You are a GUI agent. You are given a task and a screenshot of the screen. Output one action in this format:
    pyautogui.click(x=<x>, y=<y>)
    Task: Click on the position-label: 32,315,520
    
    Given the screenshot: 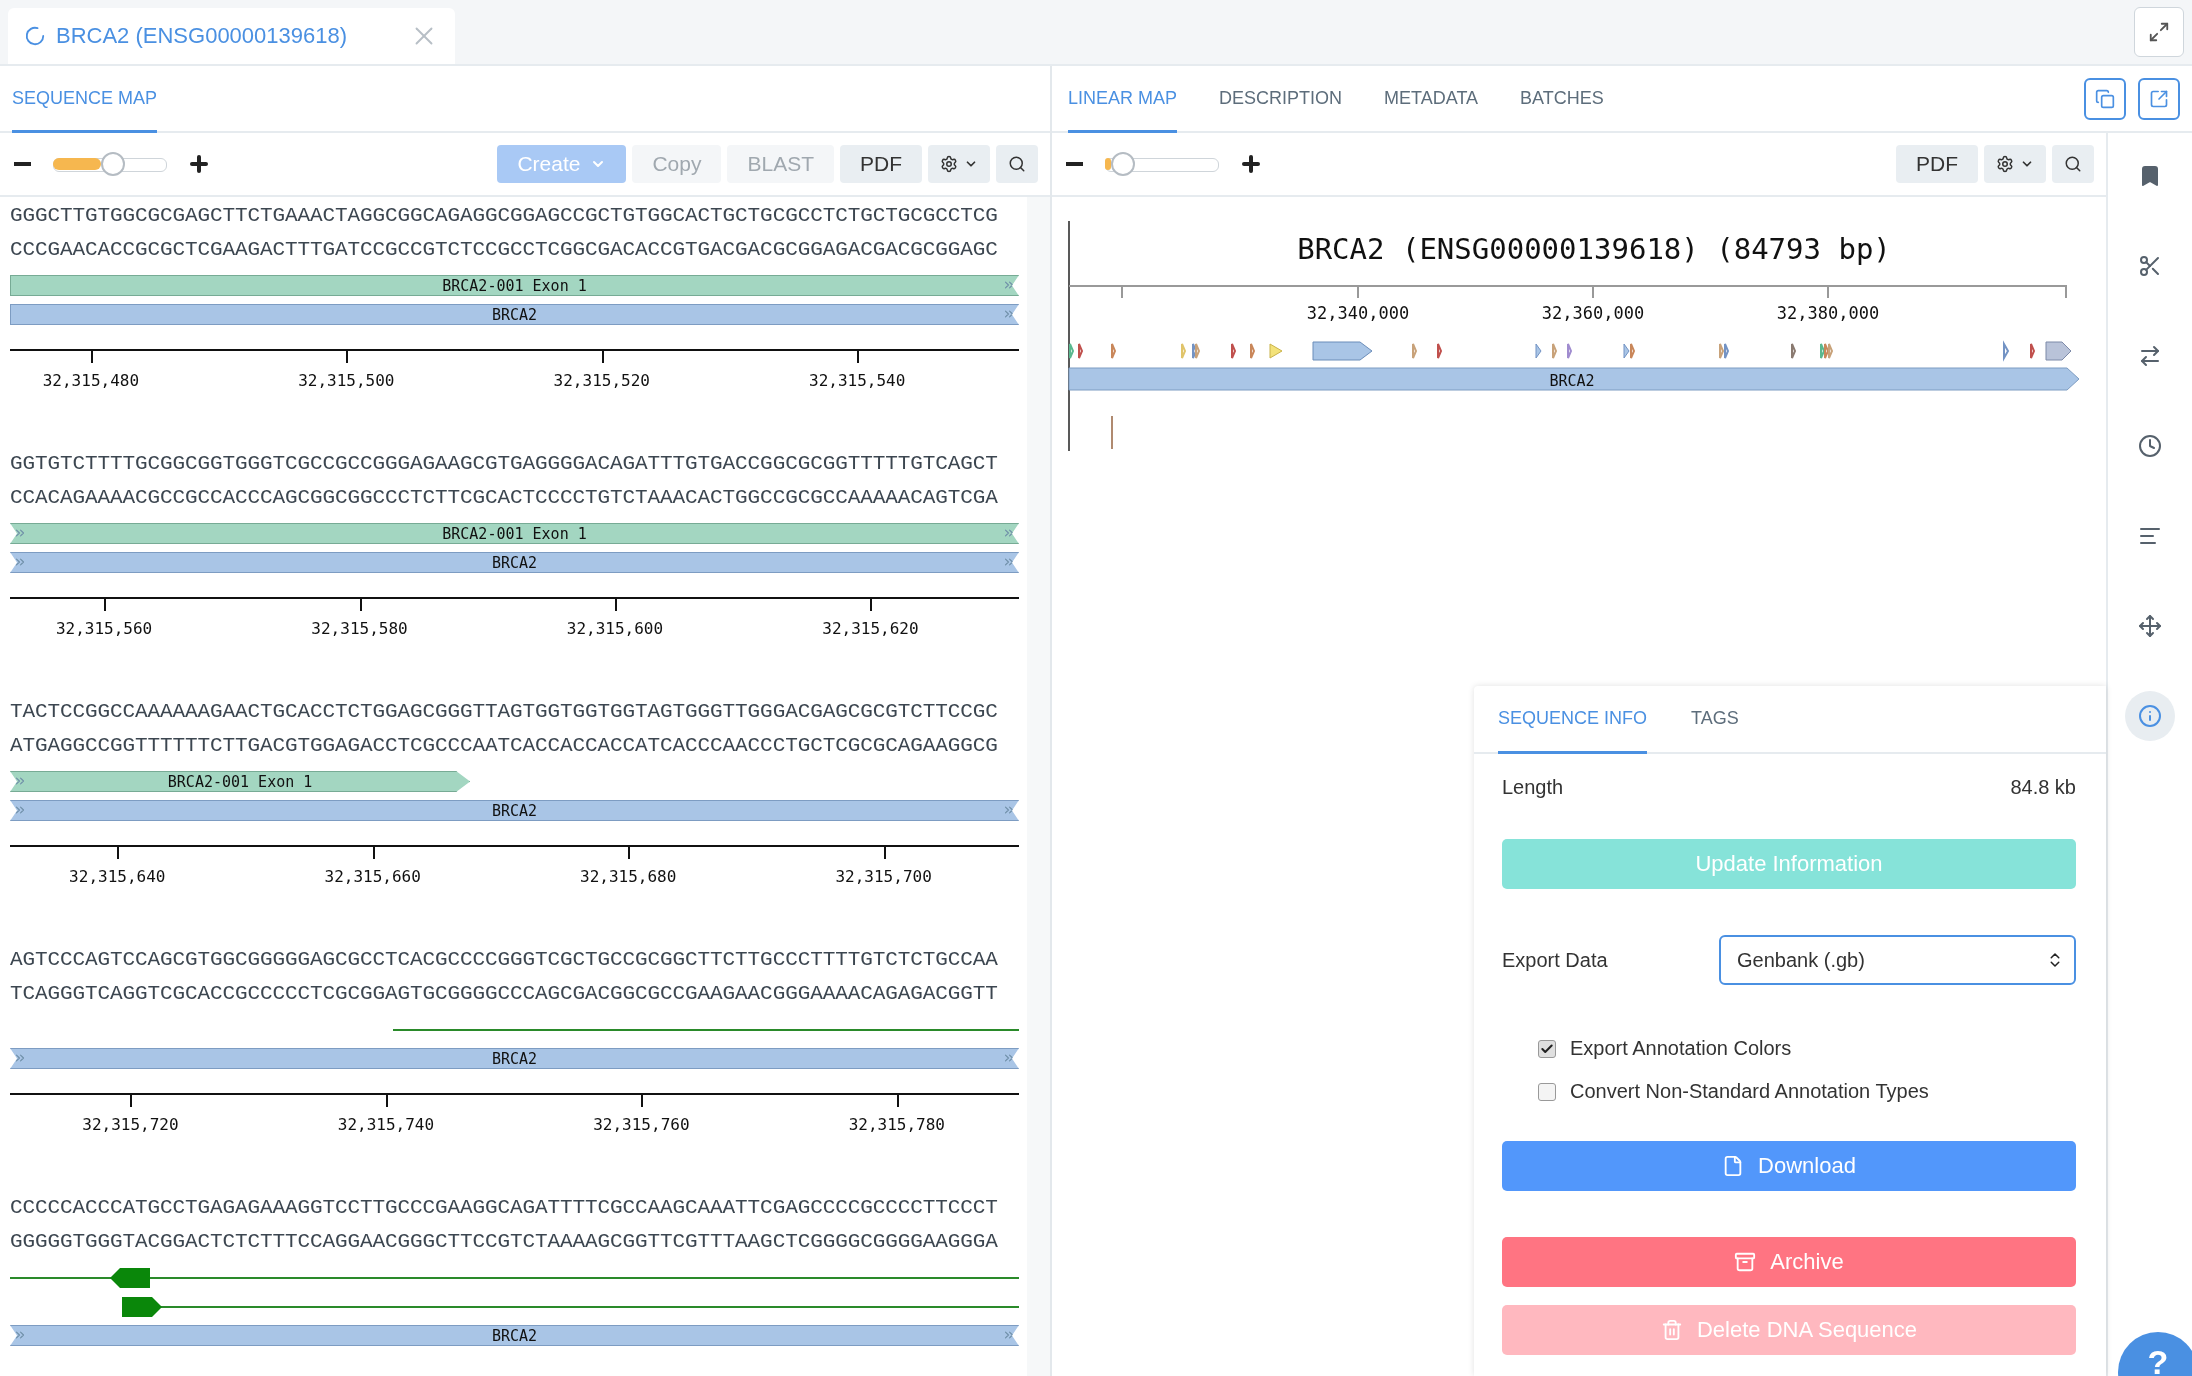 What is the action you would take?
    pyautogui.click(x=601, y=380)
    